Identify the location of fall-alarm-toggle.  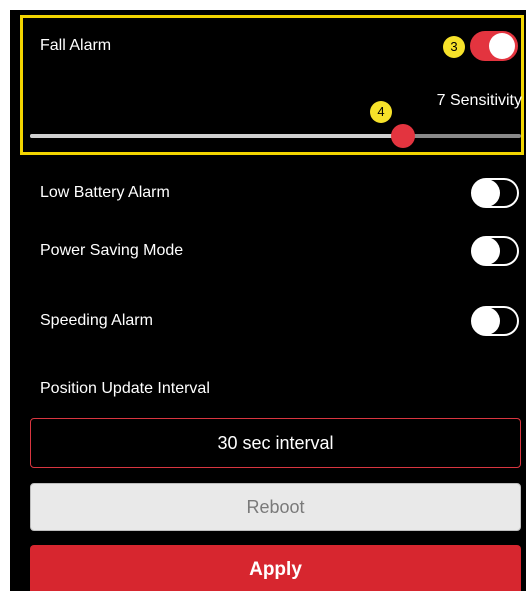
(494, 46).